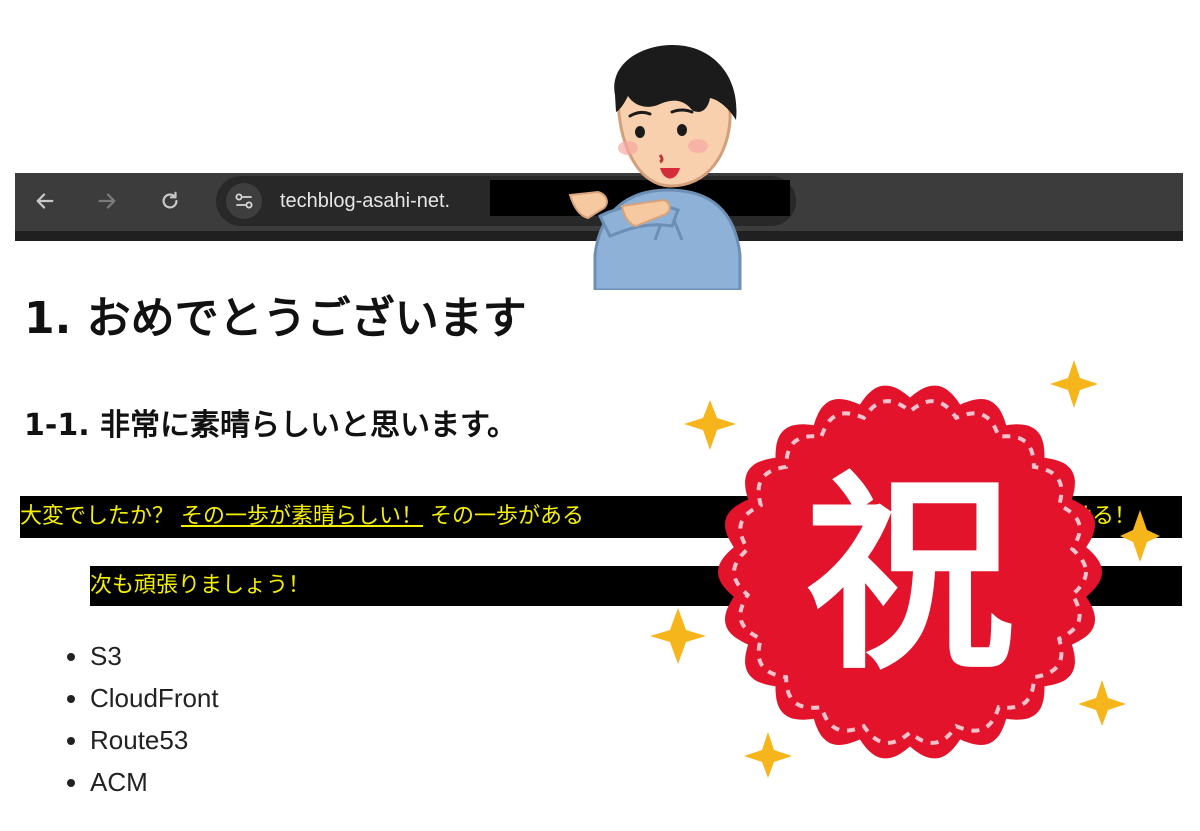  What do you see at coordinates (154, 698) in the screenshot?
I see `list-item: CloudFront` at bounding box center [154, 698].